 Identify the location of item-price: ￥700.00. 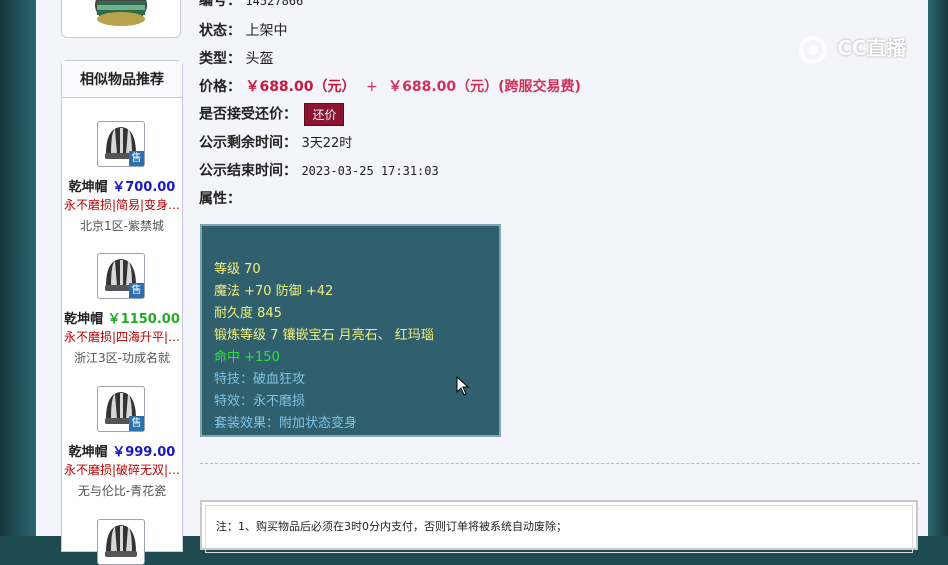
(144, 187).